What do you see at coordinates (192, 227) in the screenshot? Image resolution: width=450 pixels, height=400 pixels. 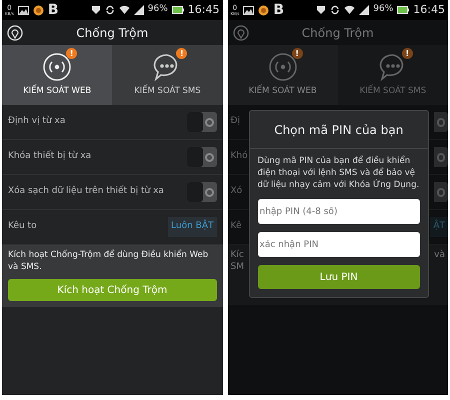 I see `setting-value: Luôn BẬT` at bounding box center [192, 227].